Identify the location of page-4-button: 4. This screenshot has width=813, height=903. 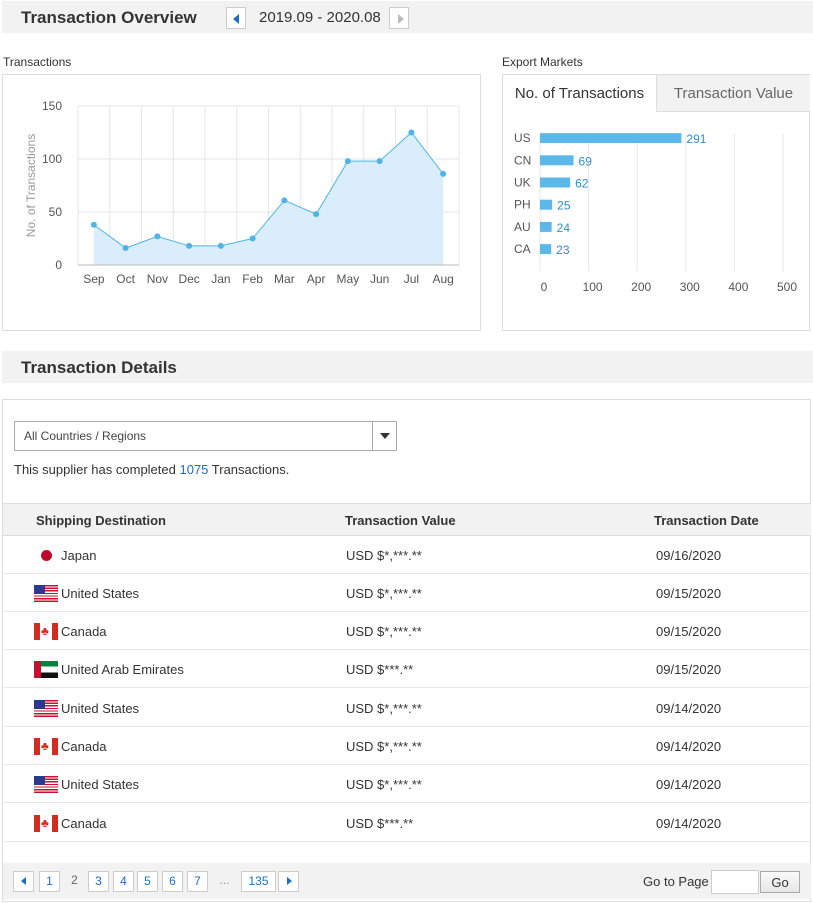
(123, 881).